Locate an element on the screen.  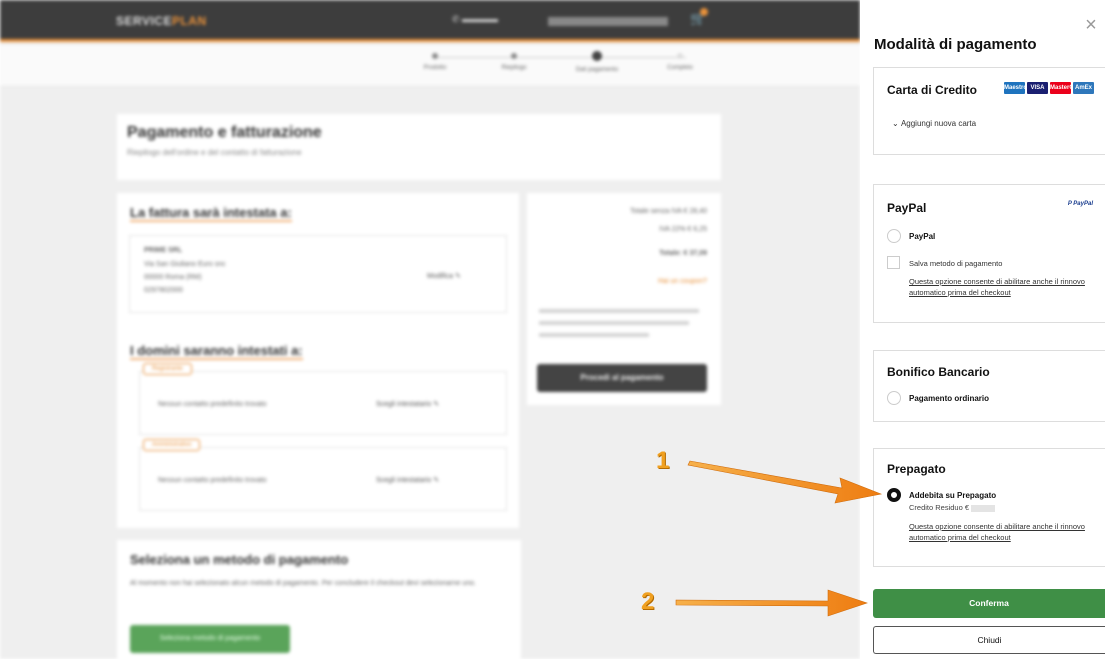
close-button: Chiudi is located at coordinates (989, 640).